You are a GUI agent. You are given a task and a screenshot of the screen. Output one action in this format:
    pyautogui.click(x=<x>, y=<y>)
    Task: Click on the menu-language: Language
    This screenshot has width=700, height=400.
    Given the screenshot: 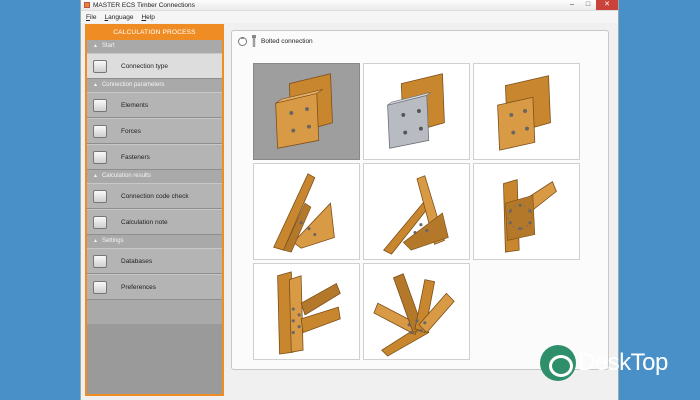 What is the action you would take?
    pyautogui.click(x=119, y=17)
    